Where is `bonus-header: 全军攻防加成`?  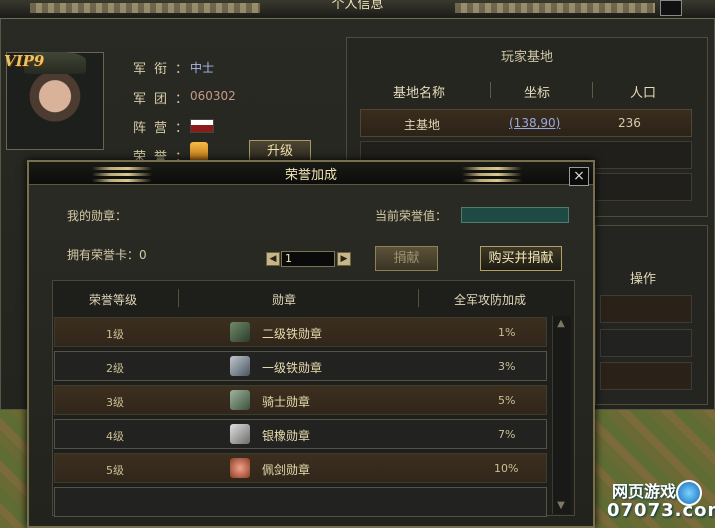 bonus-header: 全军攻防加成 is located at coordinates (490, 300).